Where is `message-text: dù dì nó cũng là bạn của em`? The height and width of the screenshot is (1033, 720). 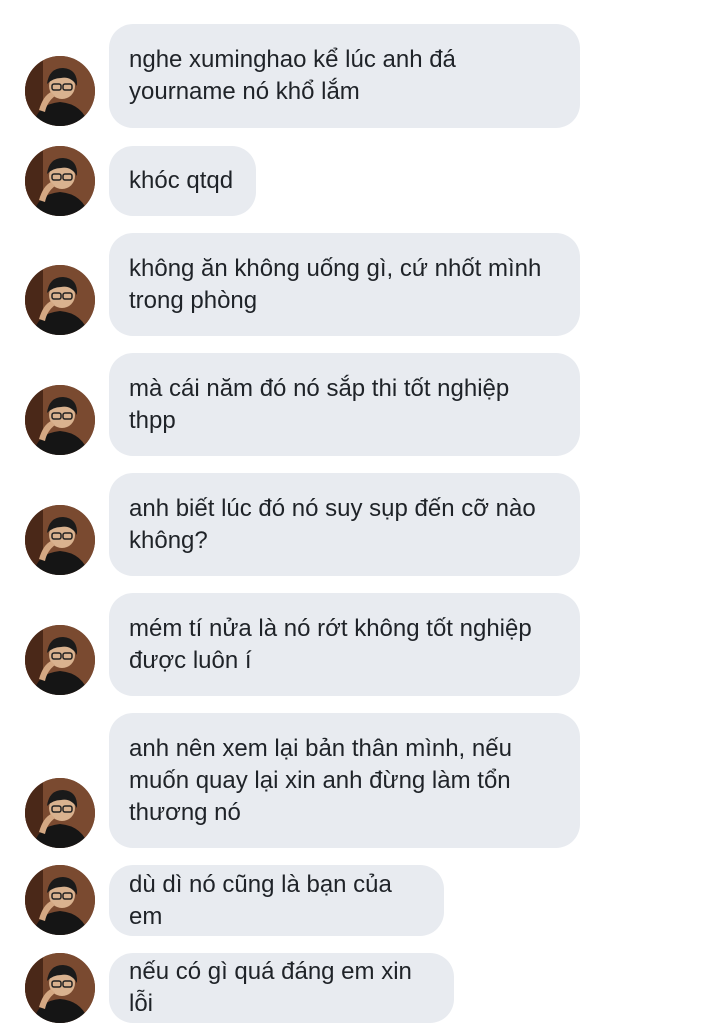 message-text: dù dì nó cũng là bạn của em is located at coordinates (260, 900).